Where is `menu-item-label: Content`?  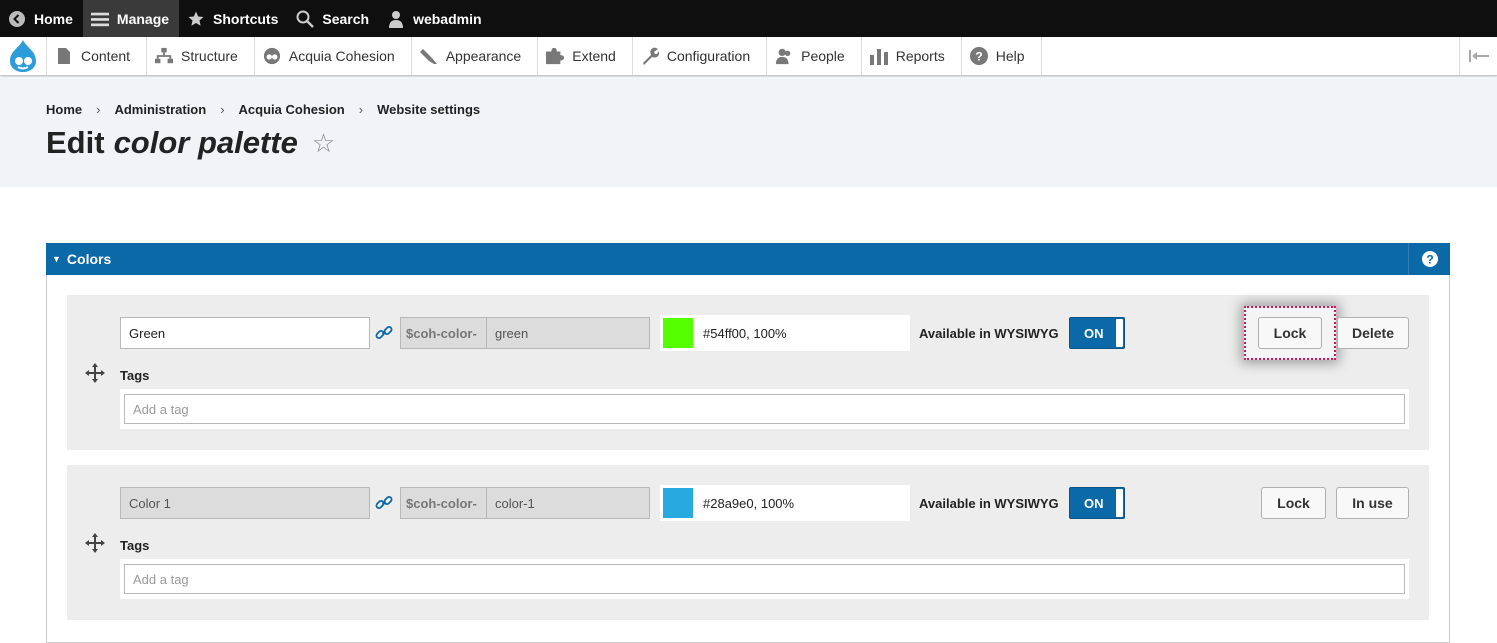
menu-item-label: Content is located at coordinates (106, 56).